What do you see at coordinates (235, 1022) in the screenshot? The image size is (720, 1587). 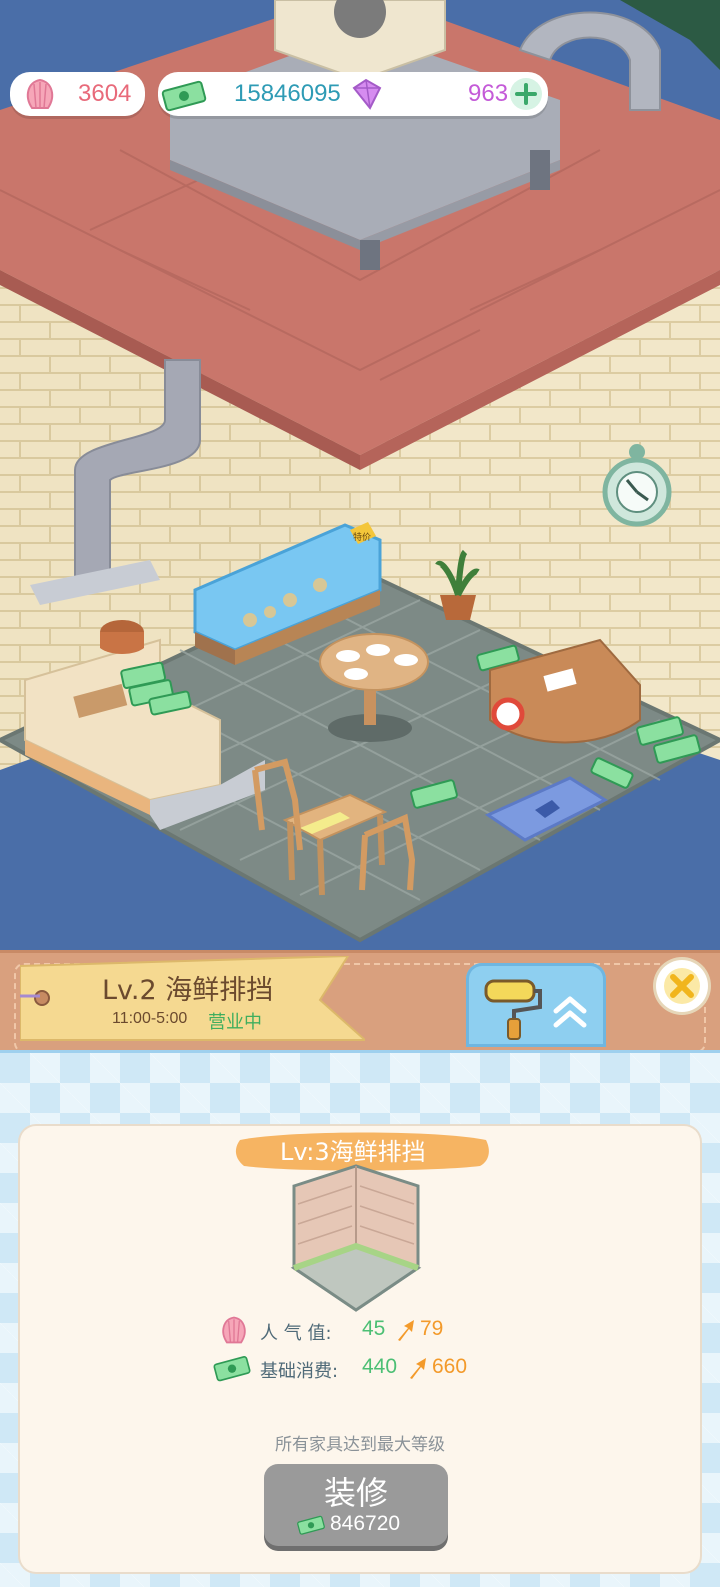 I see `shop-status: 营业中` at bounding box center [235, 1022].